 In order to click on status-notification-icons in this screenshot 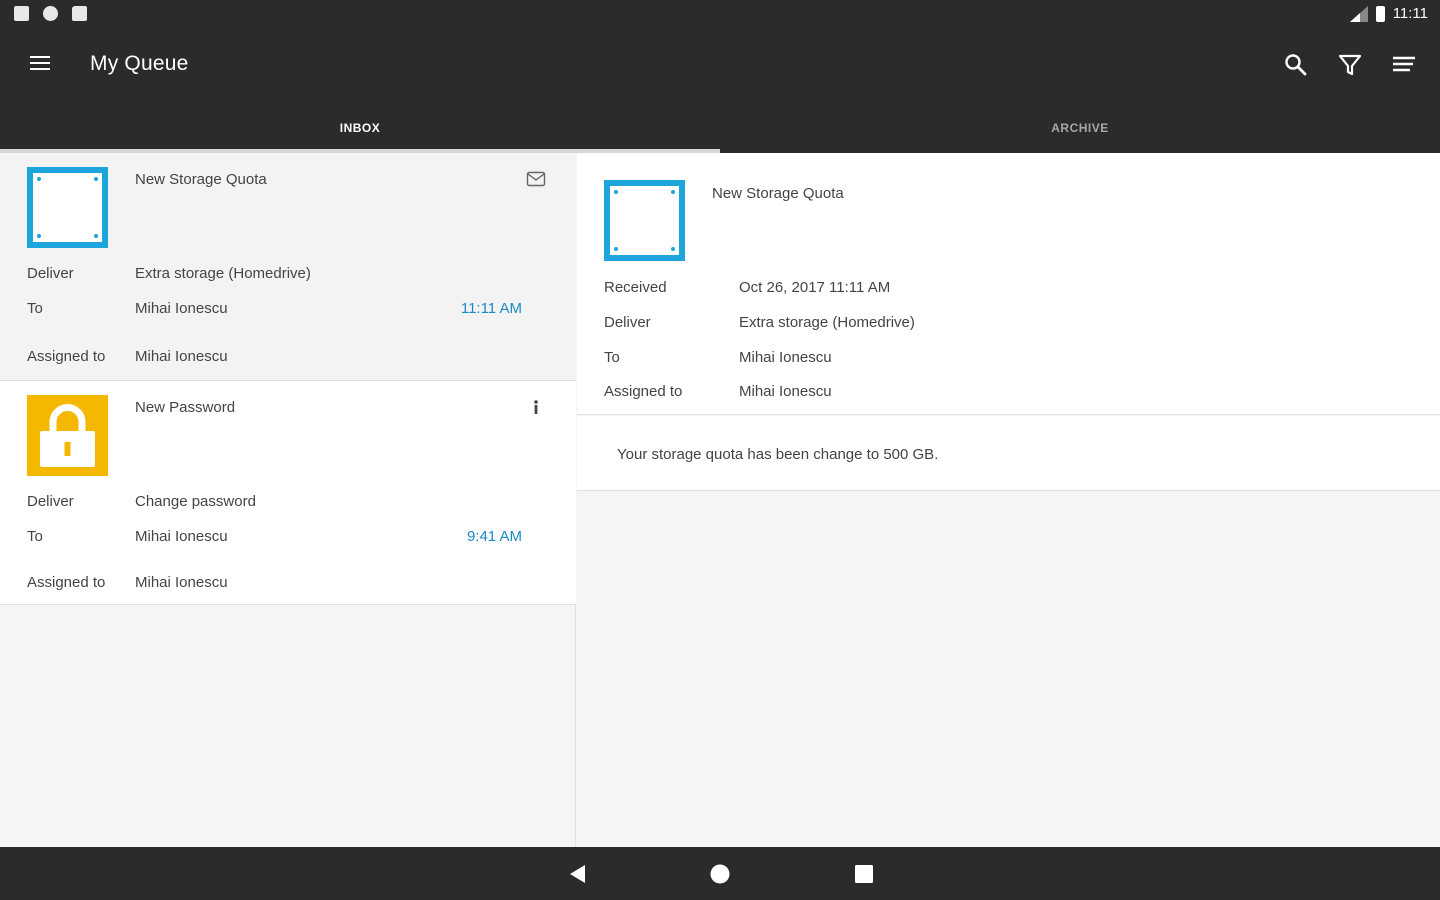, I will do `click(50, 13)`.